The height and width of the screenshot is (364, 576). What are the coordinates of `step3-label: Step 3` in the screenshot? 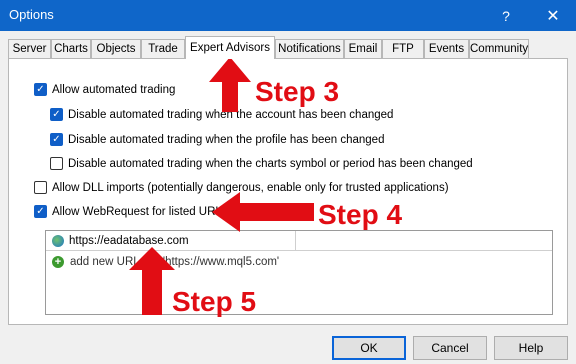 It's located at (297, 91).